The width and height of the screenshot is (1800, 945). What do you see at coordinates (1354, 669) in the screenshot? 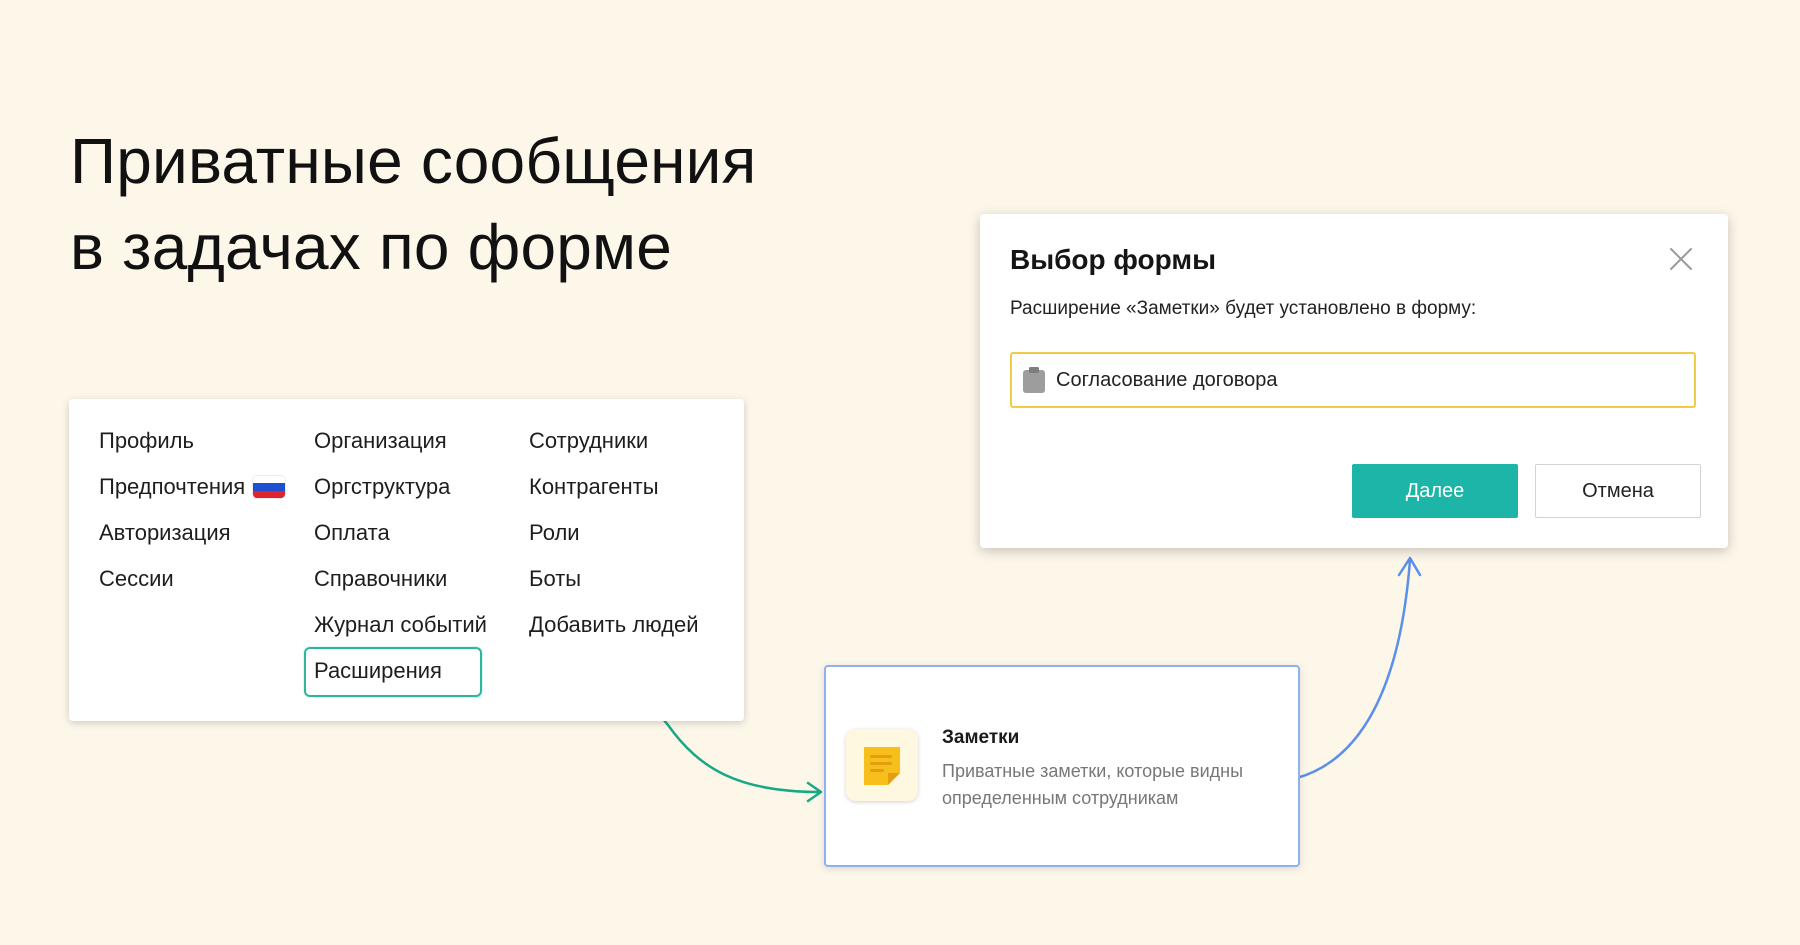
I see `arrow-extension-to-dialog` at bounding box center [1354, 669].